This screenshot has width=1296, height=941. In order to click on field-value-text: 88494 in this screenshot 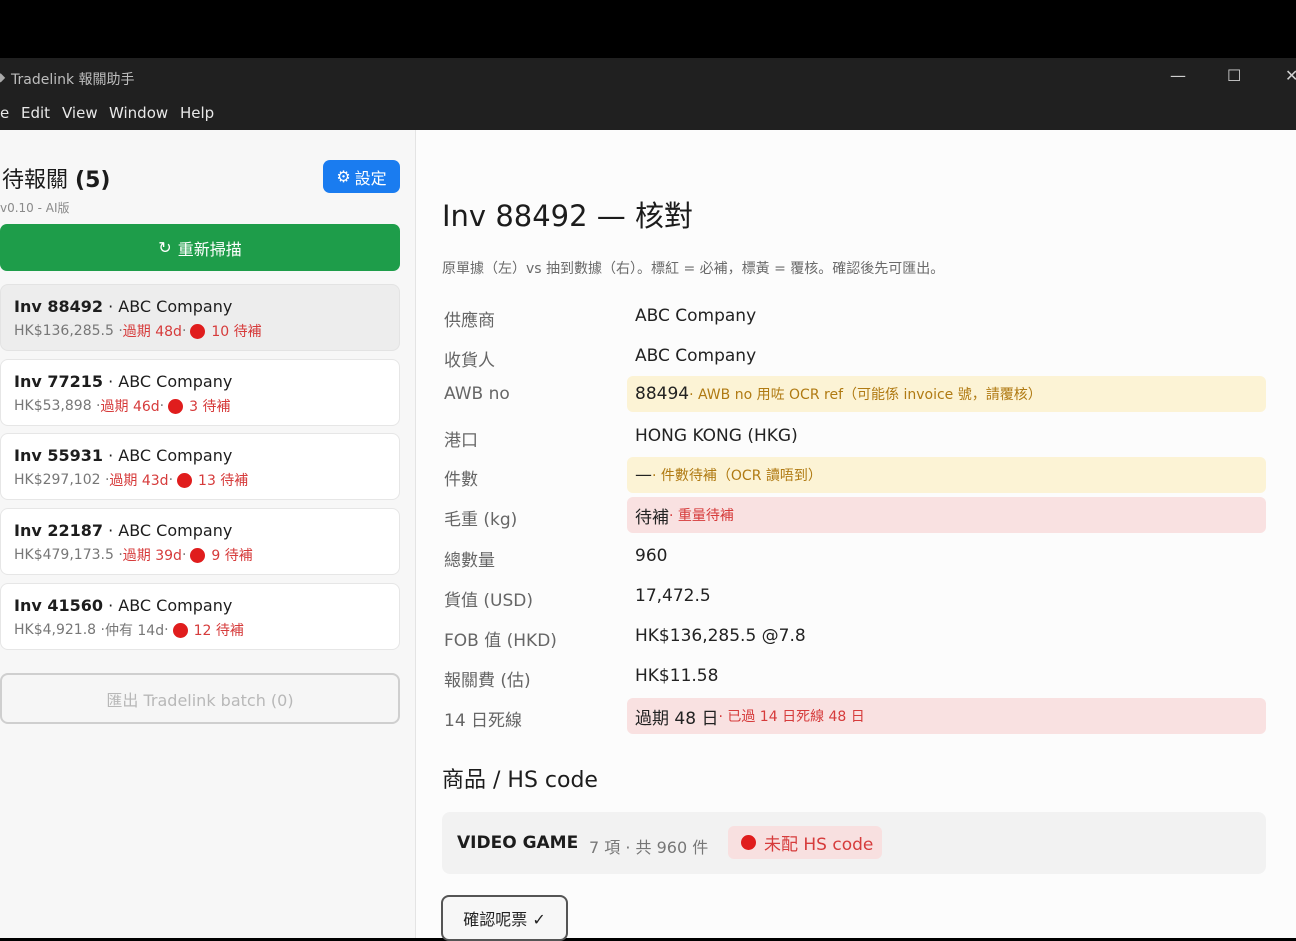, I will do `click(662, 394)`.